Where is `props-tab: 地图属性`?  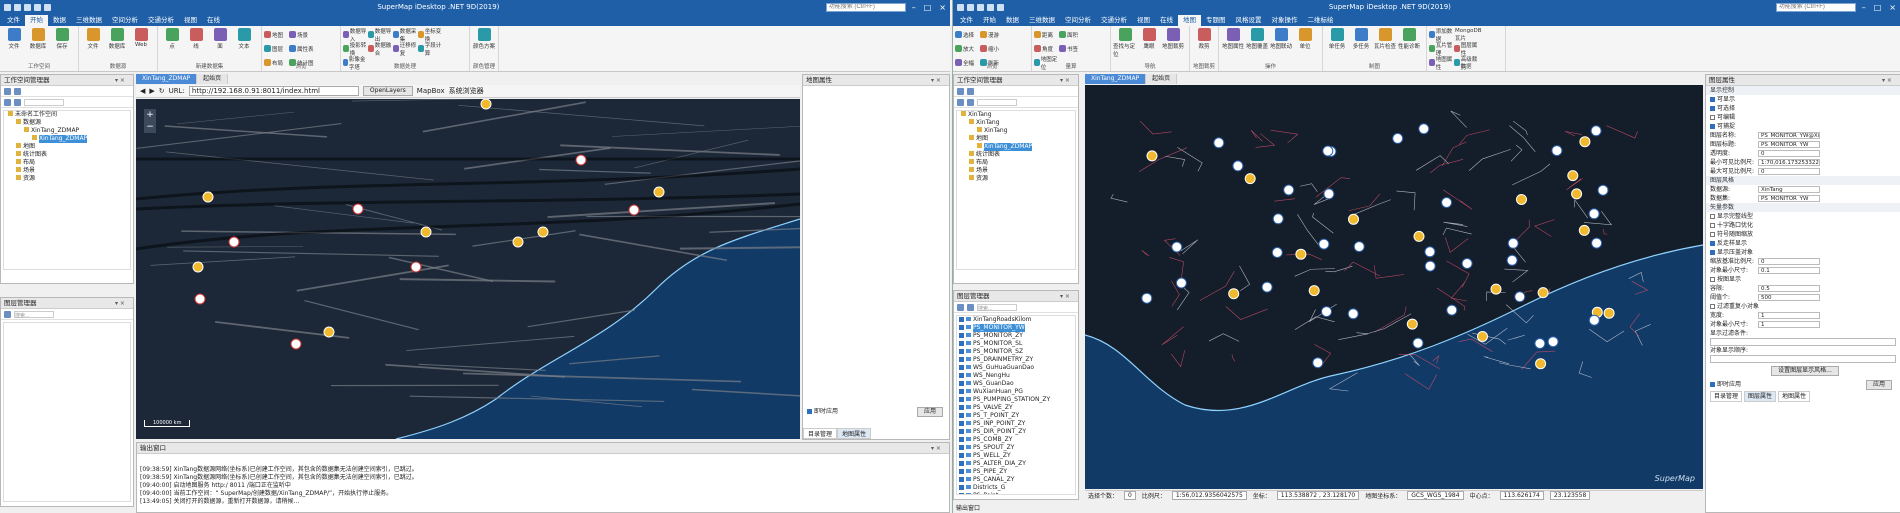
props-tab: 地图属性 is located at coordinates (1794, 396).